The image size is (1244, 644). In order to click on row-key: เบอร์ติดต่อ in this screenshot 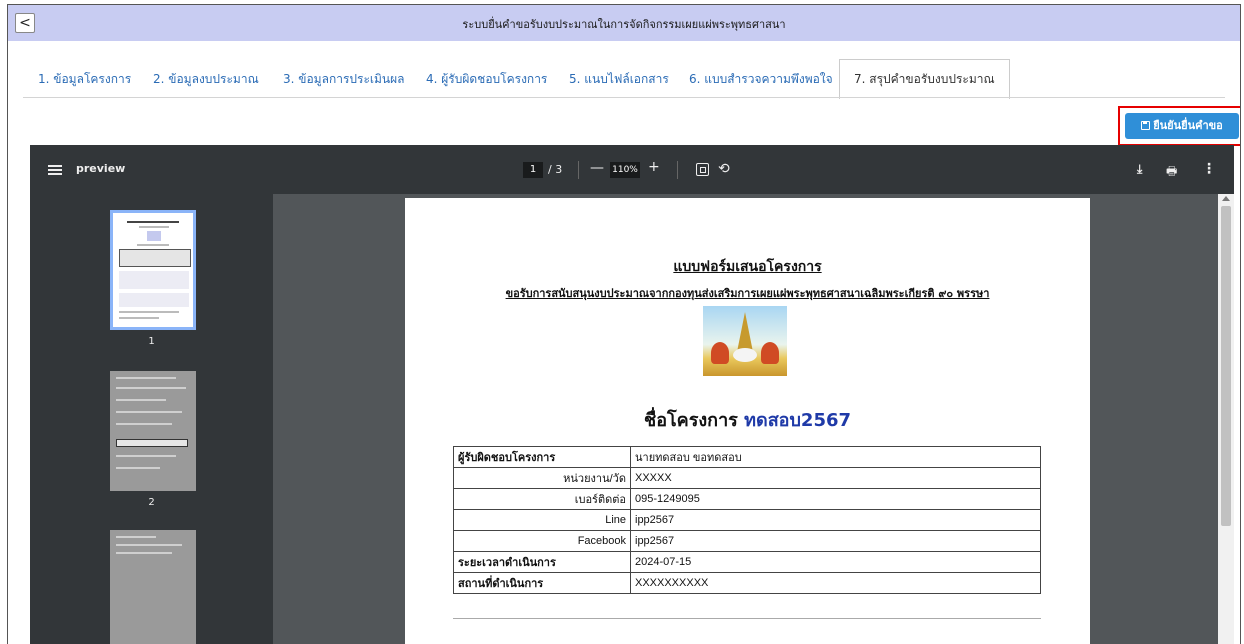, I will do `click(542, 499)`.